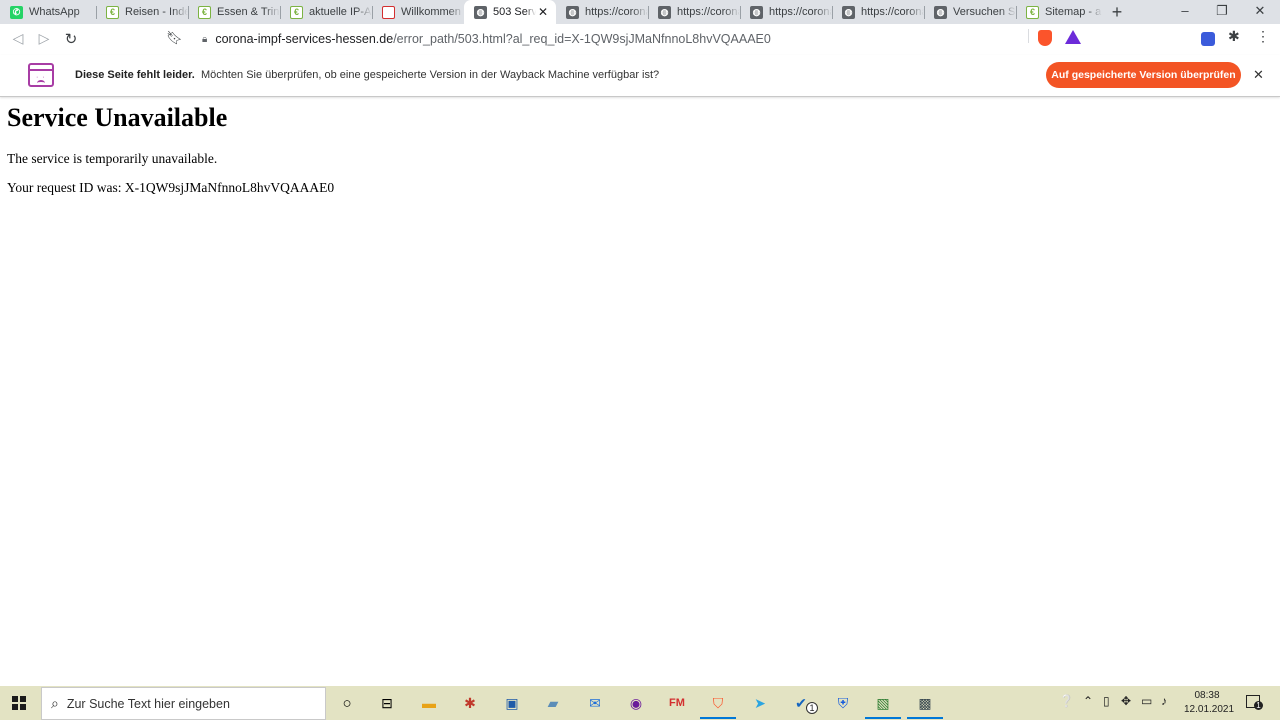  I want to click on tab-ip: € aktuelle IP-Ad, so click(326, 12).